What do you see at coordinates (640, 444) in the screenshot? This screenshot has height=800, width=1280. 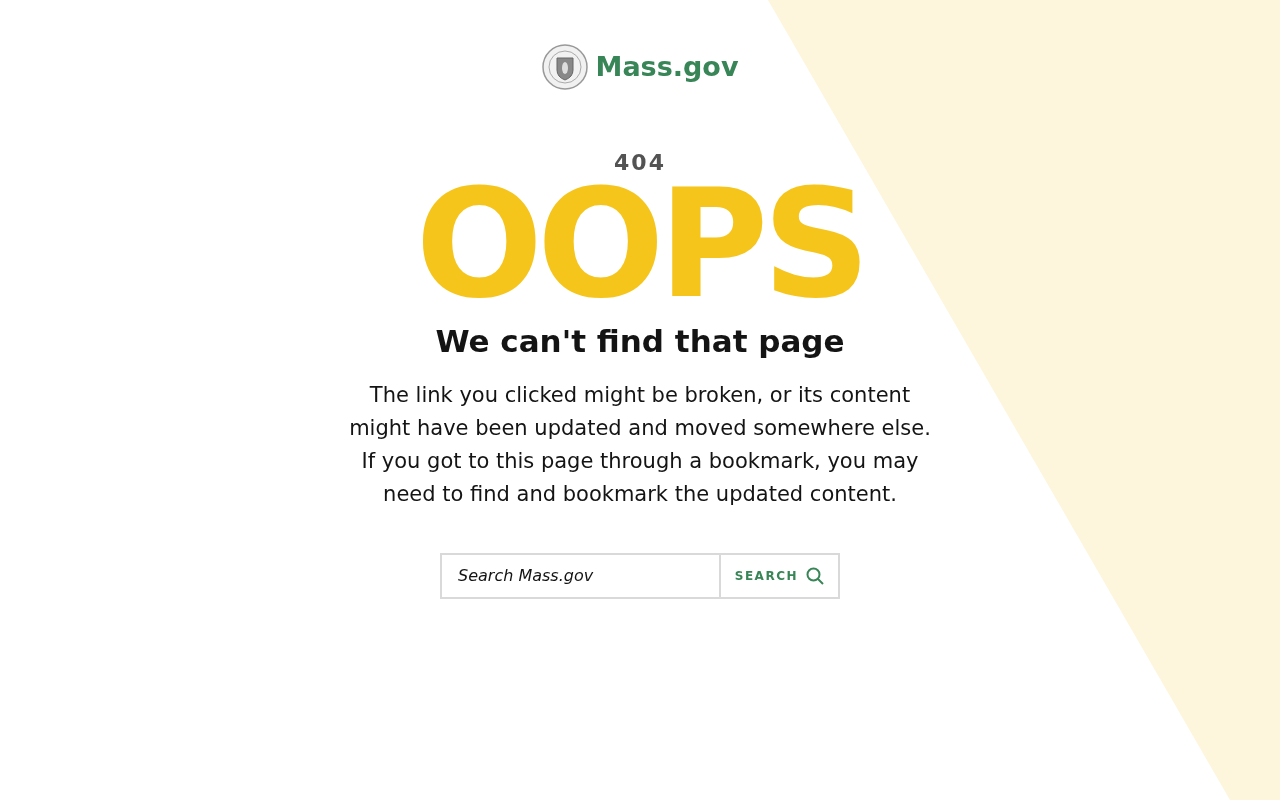 I see `error-message: The link you clicked might be broken, or its content might have been updated and moved somewhere else. If you got to this page through a bookmark, you may need to find and bookmark the updated content.` at bounding box center [640, 444].